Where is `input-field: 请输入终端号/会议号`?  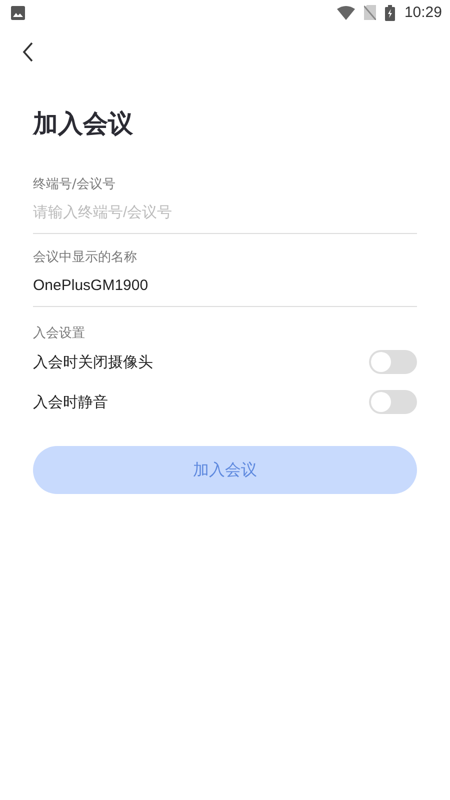
input-field: 请输入终端号/会议号 is located at coordinates (225, 212).